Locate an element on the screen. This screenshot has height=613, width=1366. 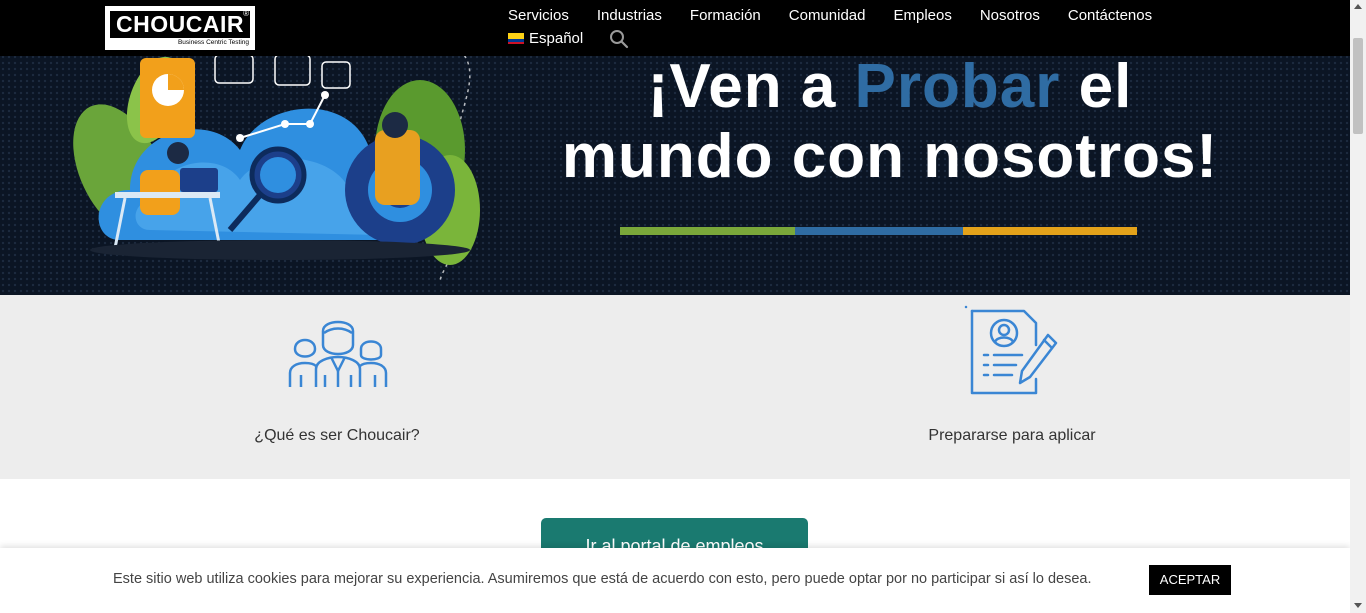
hero-title: ¡Ven a Probar el mundo con nosotros! is located at coordinates (890, 122).